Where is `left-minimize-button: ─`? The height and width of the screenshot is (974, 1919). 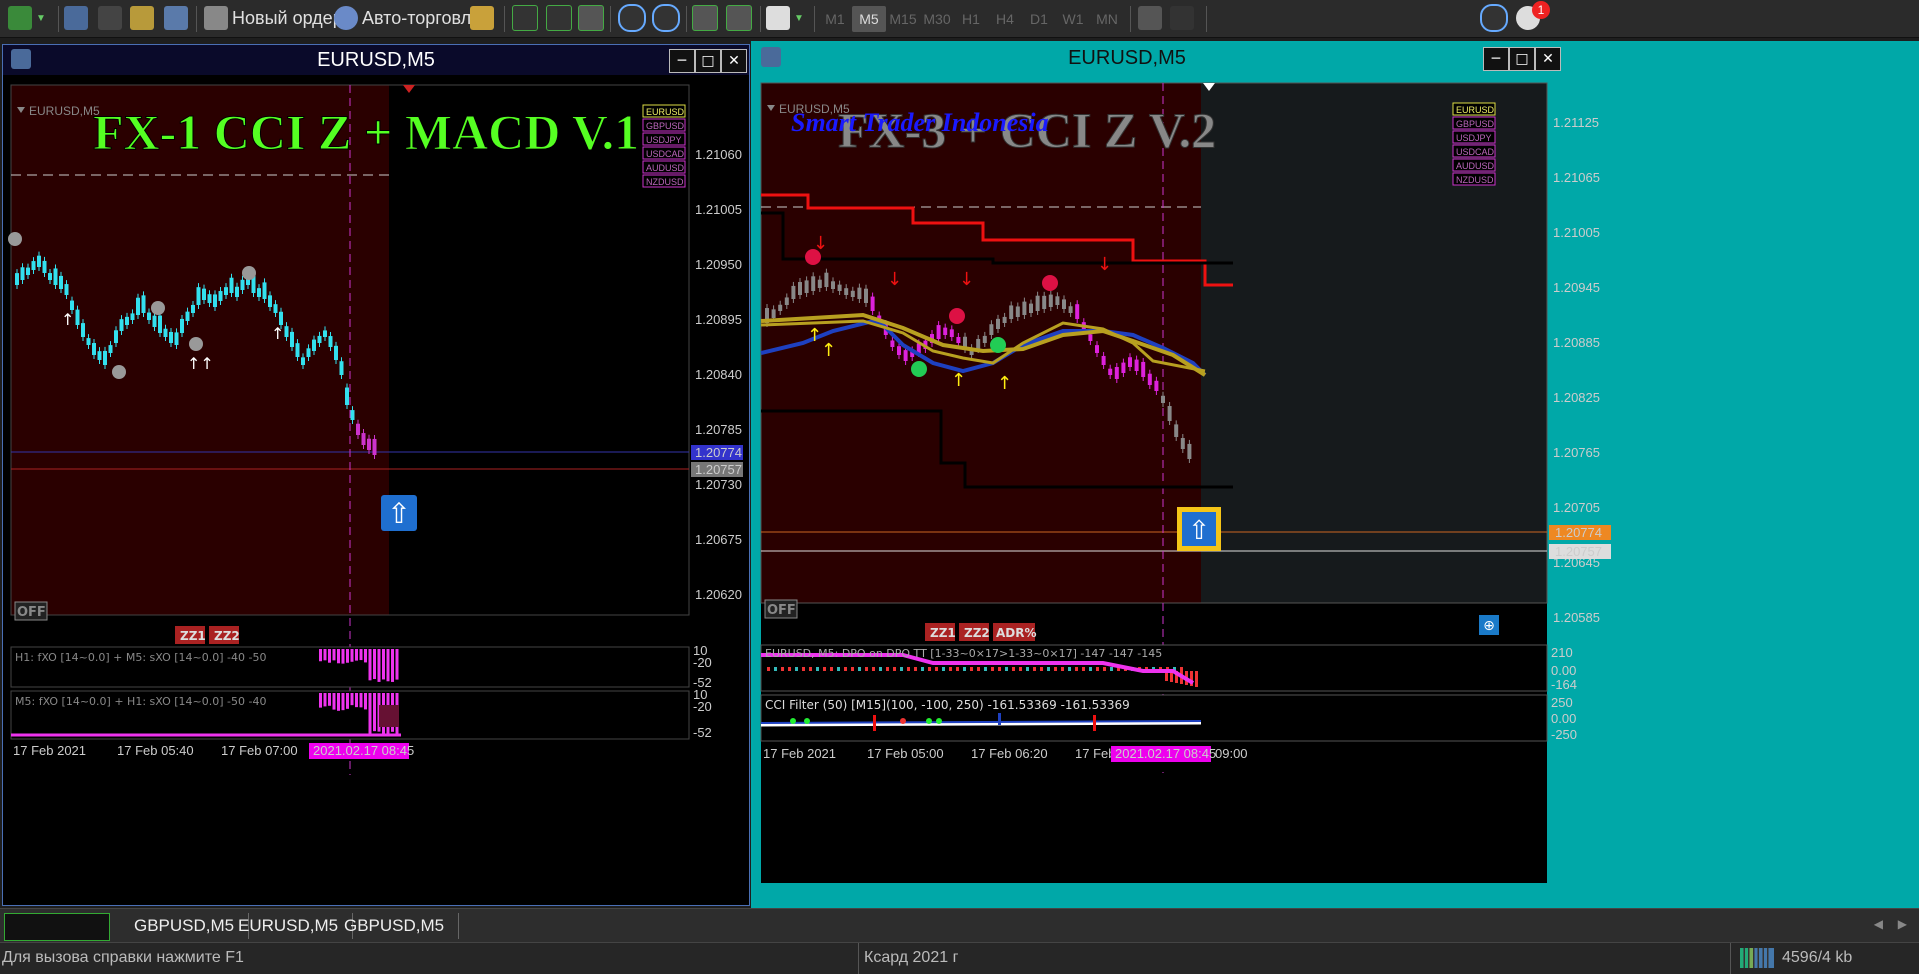 left-minimize-button: ─ is located at coordinates (682, 61).